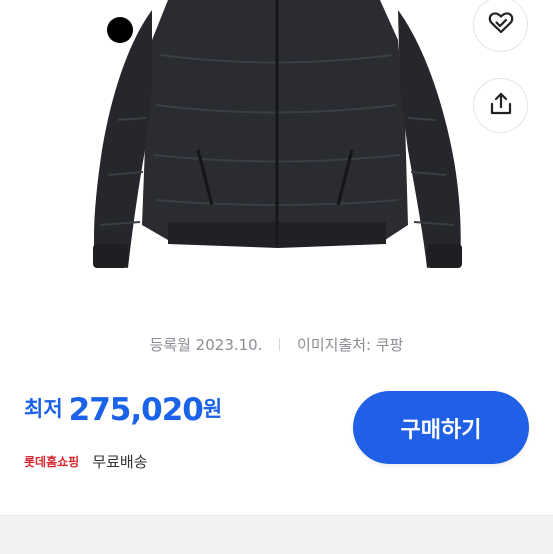  What do you see at coordinates (120, 462) in the screenshot?
I see `shipping-info: 무료배송` at bounding box center [120, 462].